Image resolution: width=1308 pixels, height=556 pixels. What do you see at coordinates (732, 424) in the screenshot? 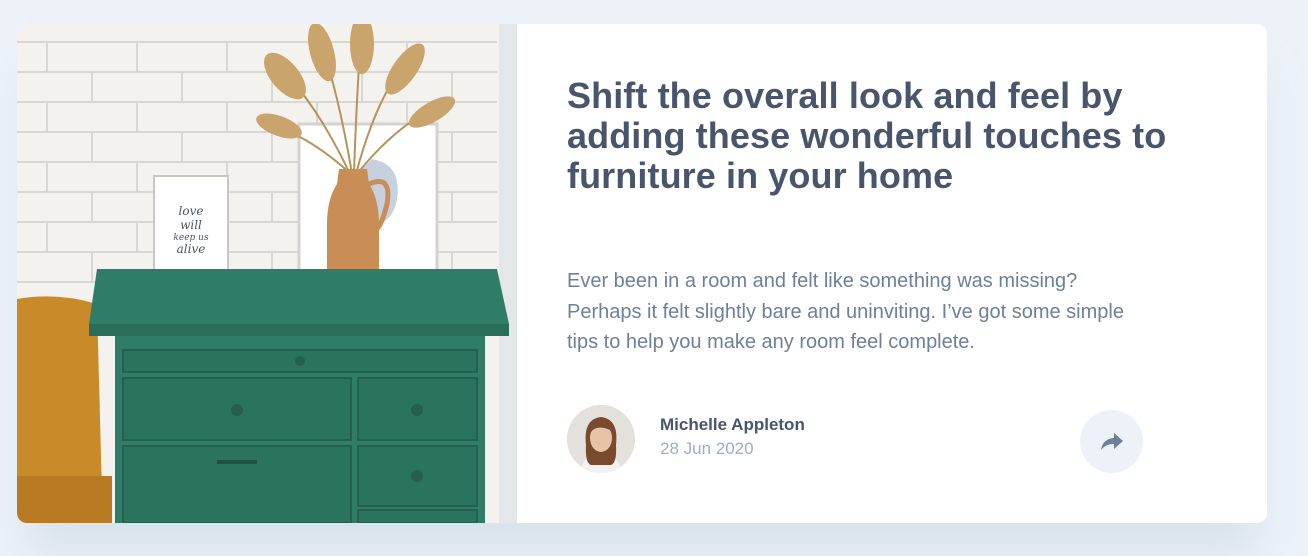
I see `author-name: Michelle Appleton` at bounding box center [732, 424].